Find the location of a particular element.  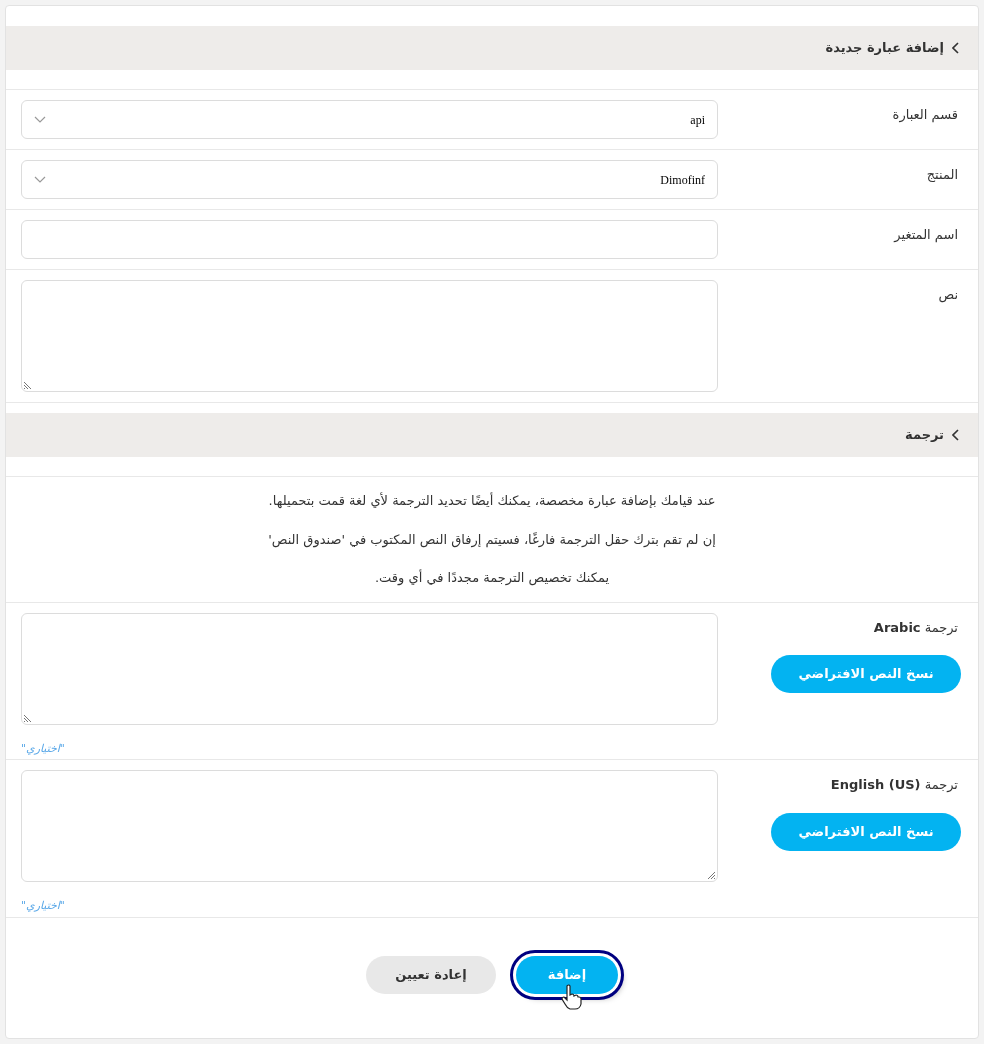

info-text: عند قيامك بإضافة عبارة مخصصة، يمكنك أيضًا تحديد الترجمة لأي لغة قمت بتحميلها. is located at coordinates (492, 501).